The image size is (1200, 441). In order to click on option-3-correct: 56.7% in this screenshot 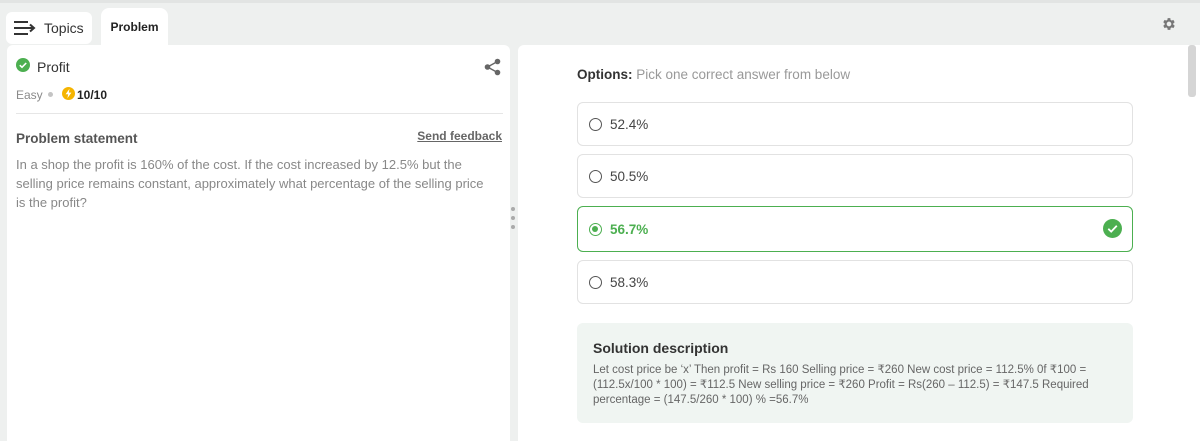, I will do `click(855, 229)`.